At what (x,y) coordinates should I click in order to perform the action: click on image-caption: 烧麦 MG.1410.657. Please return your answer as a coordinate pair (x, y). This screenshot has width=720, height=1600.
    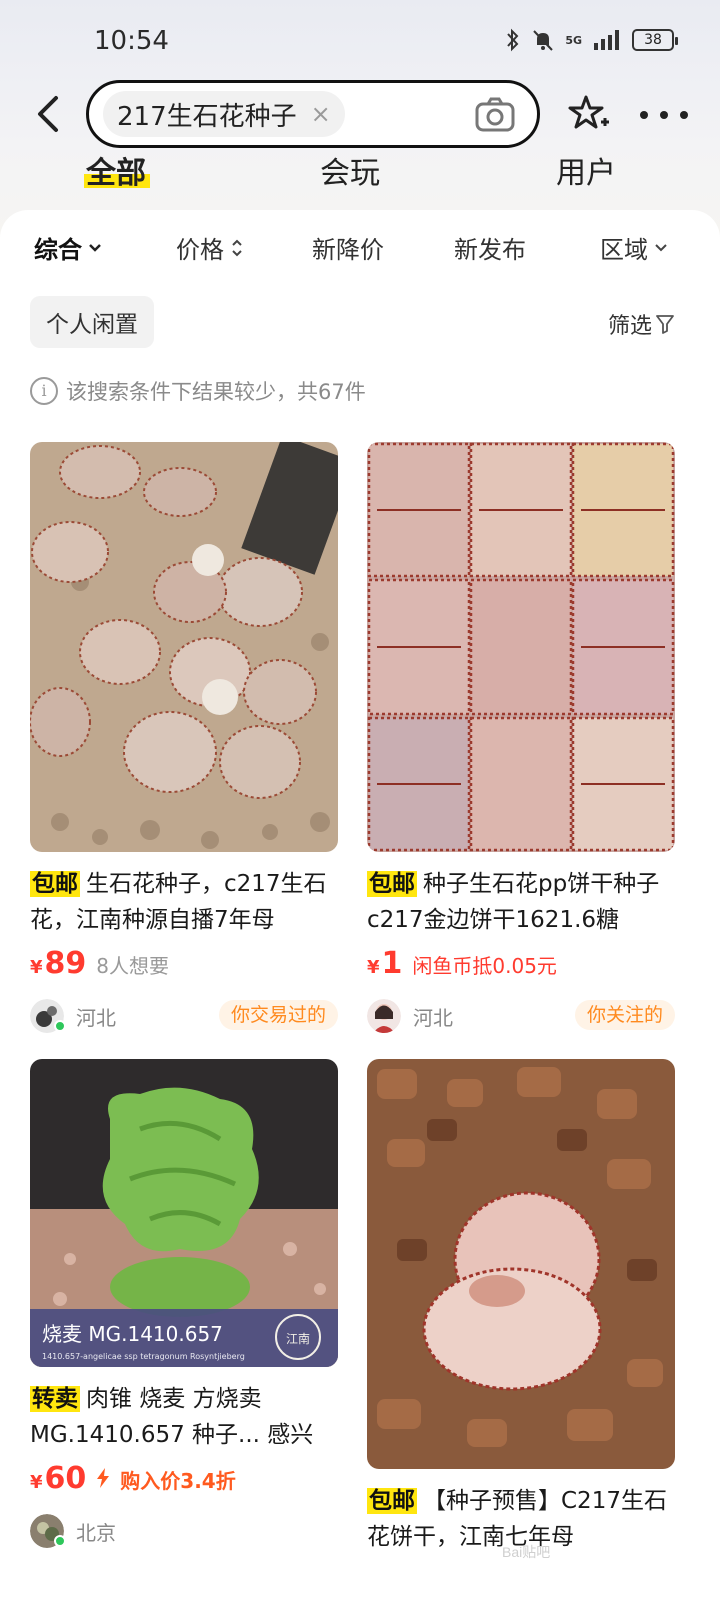
    Looking at the image, I should click on (132, 1334).